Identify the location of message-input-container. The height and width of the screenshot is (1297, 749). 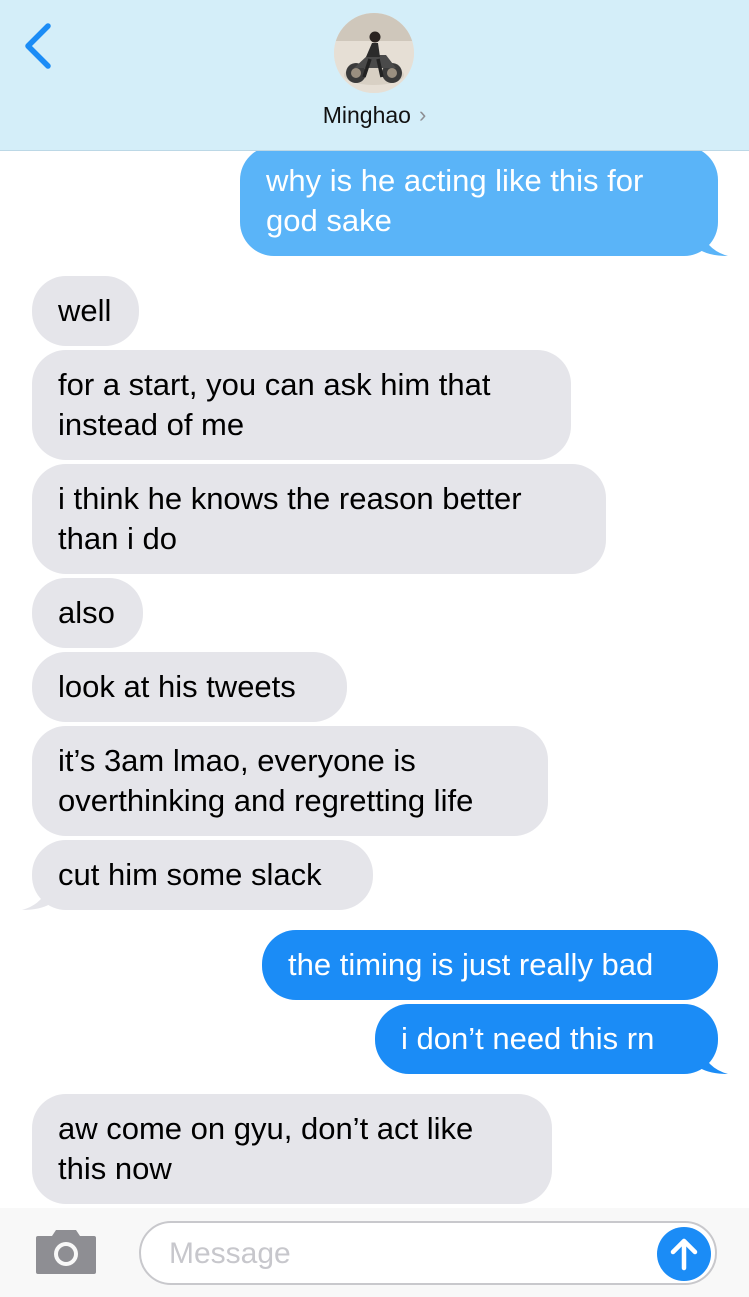
(428, 1253).